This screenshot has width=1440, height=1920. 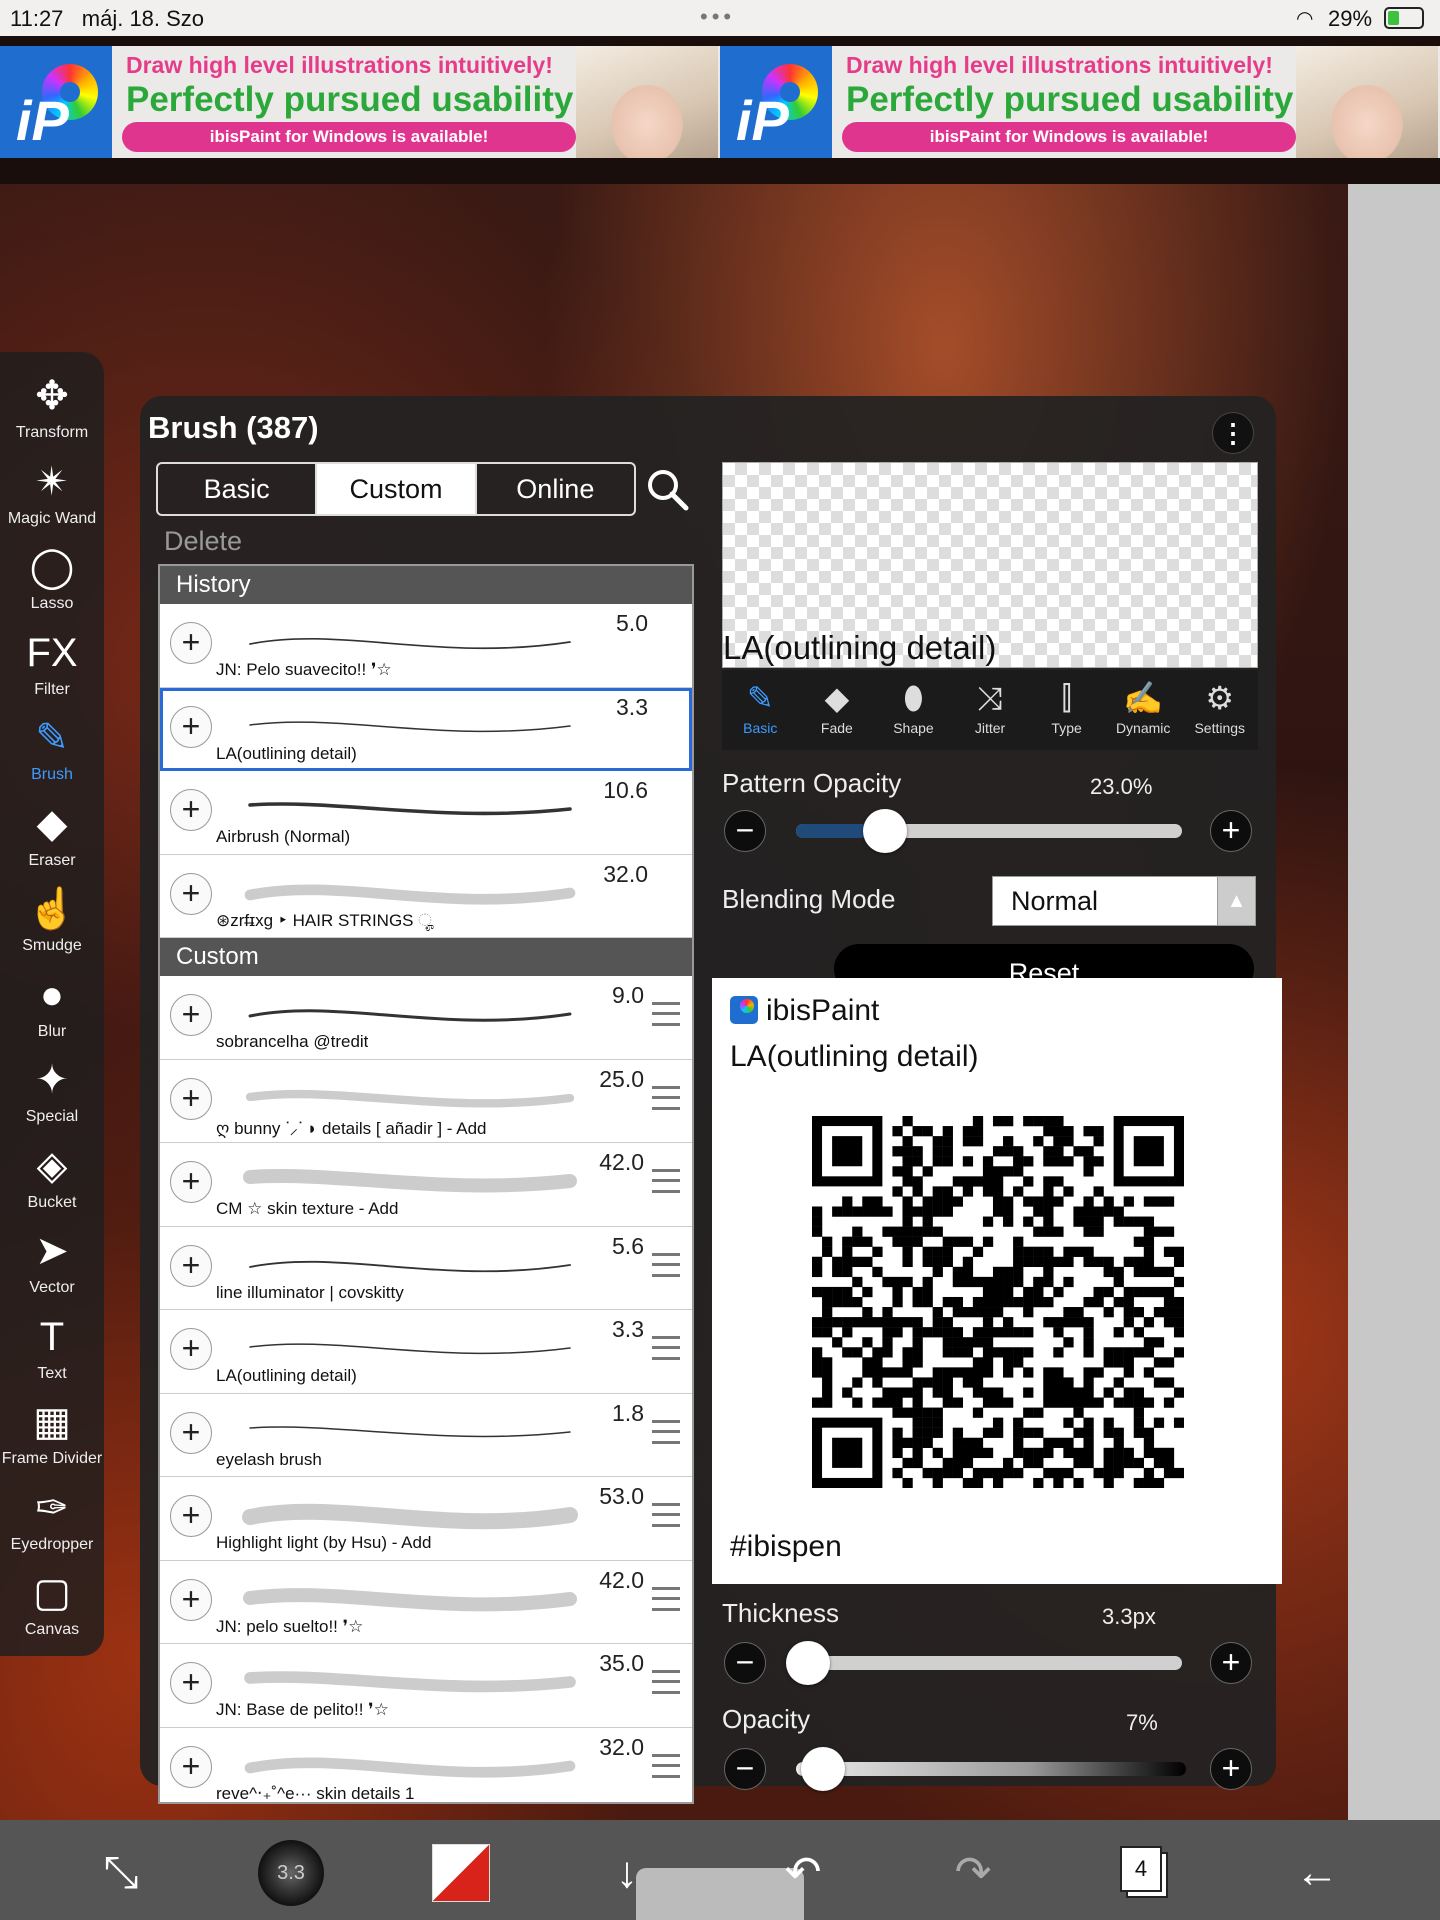 I want to click on tool-selection-icon: ⤡, so click(x=121, y=1873).